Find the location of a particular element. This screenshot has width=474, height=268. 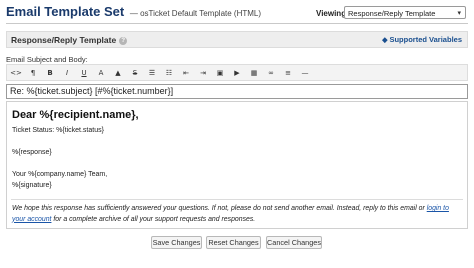

page-subtitle: — osTicket Default Template (HTML) is located at coordinates (195, 13).